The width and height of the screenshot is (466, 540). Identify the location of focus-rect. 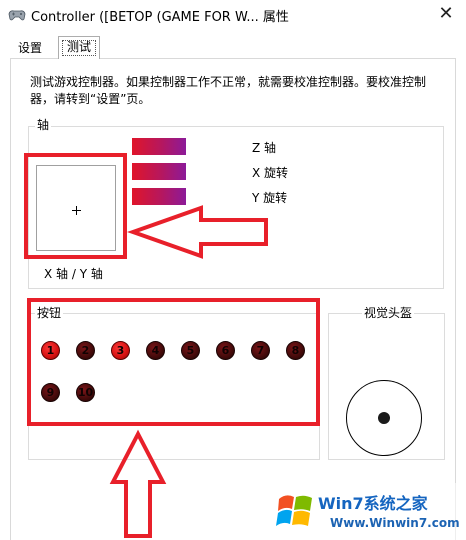
(79, 48).